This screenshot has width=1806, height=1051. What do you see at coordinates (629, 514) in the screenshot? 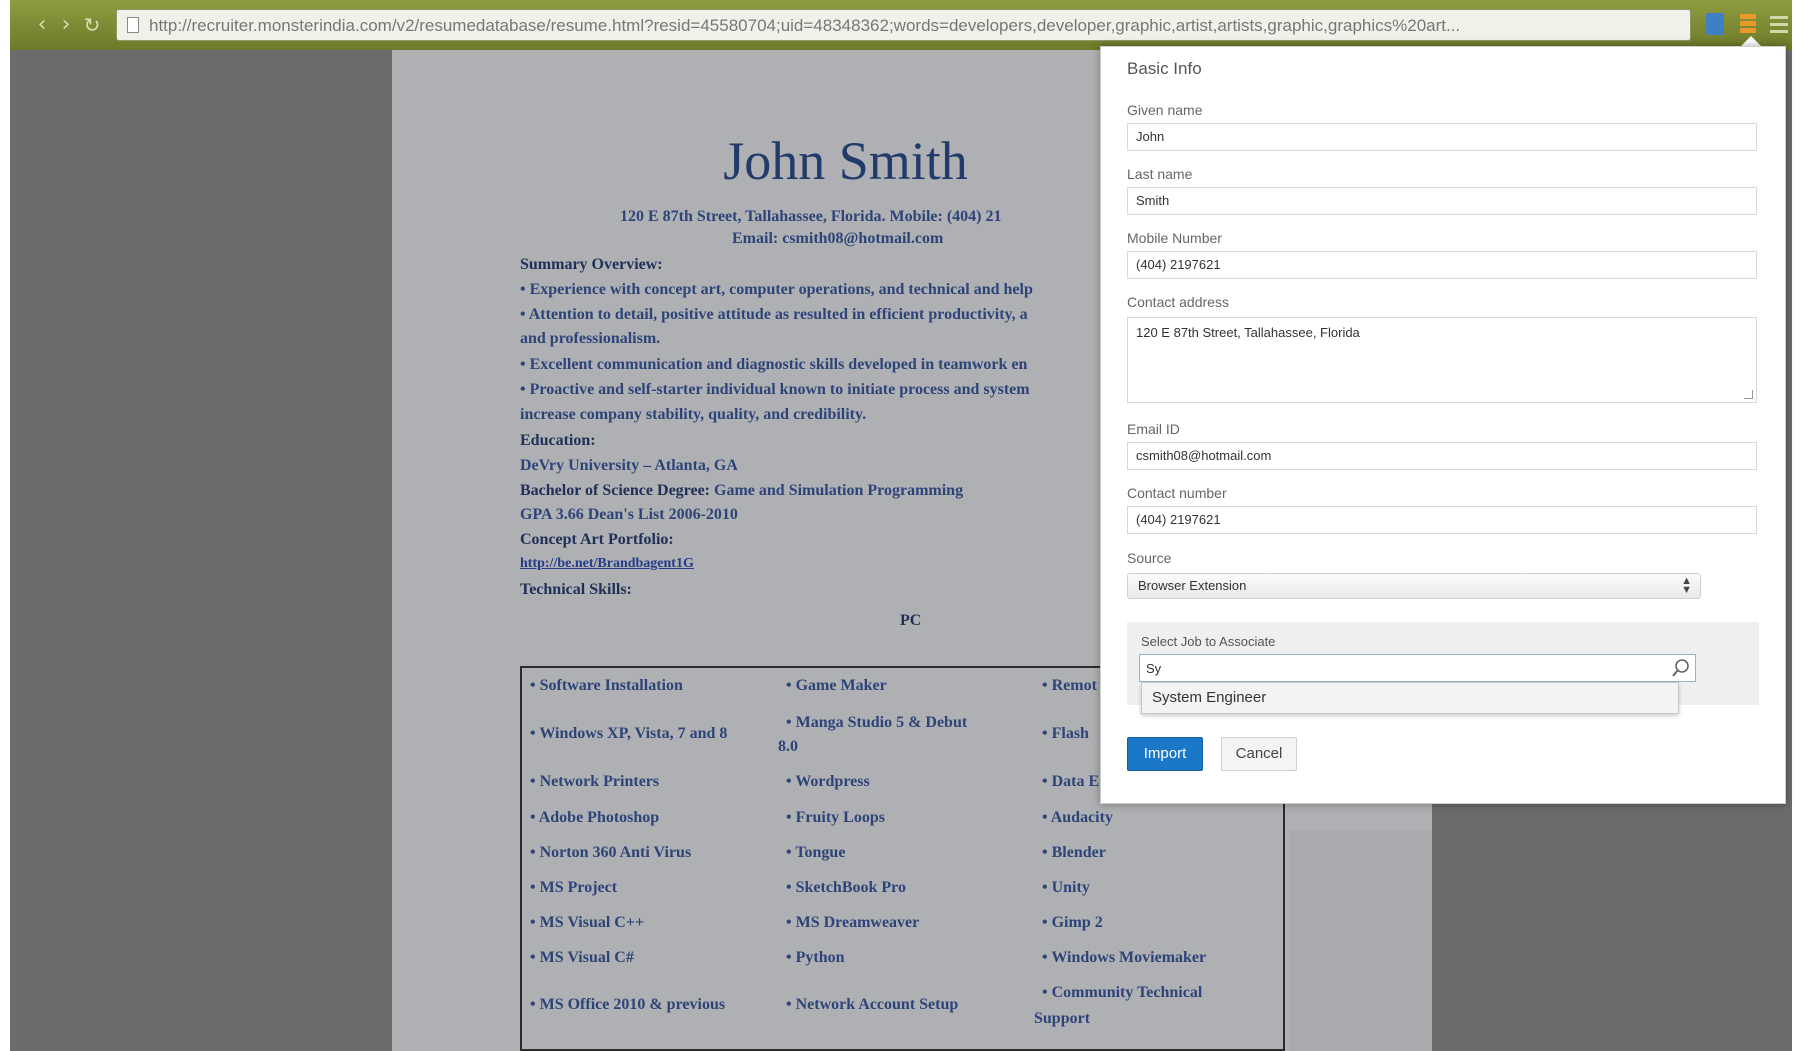
I see `gpa: GPA 3.66 Dean's List 2006-2010` at bounding box center [629, 514].